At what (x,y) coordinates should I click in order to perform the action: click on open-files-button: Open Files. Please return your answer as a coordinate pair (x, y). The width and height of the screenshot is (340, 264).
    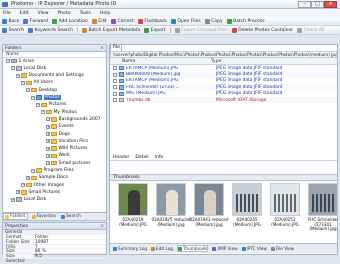
    Looking at the image, I should click on (185, 21).